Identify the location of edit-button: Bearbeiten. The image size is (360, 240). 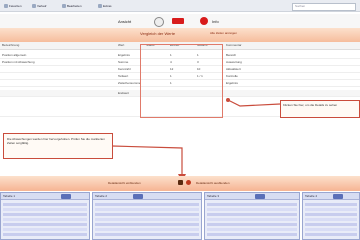
(72, 6).